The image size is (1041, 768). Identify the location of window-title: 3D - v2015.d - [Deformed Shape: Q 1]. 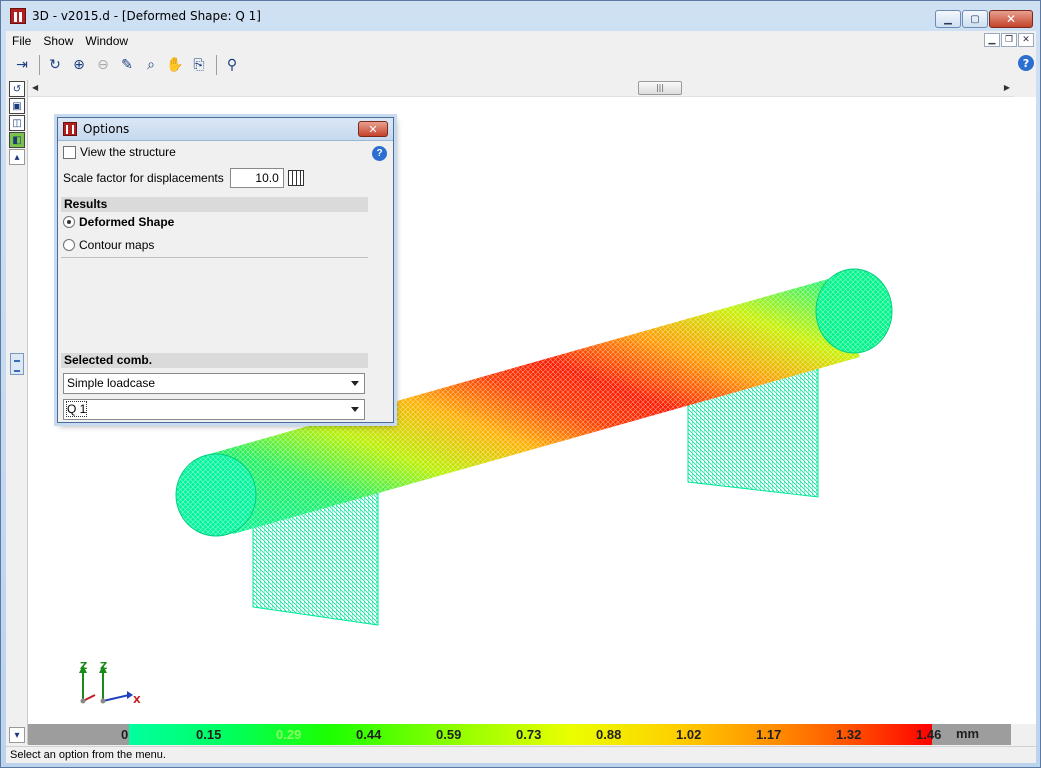
(146, 16).